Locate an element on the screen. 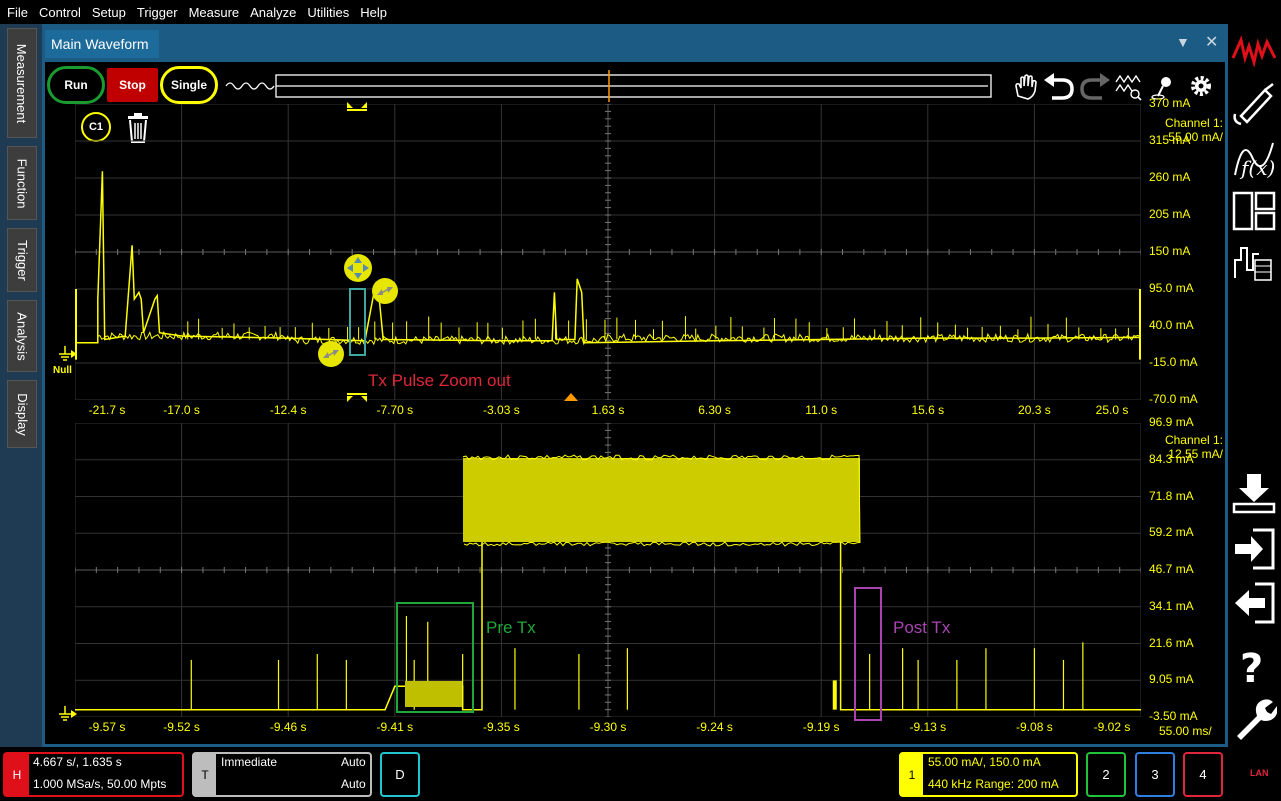  ground-icon-lower is located at coordinates (68, 713).